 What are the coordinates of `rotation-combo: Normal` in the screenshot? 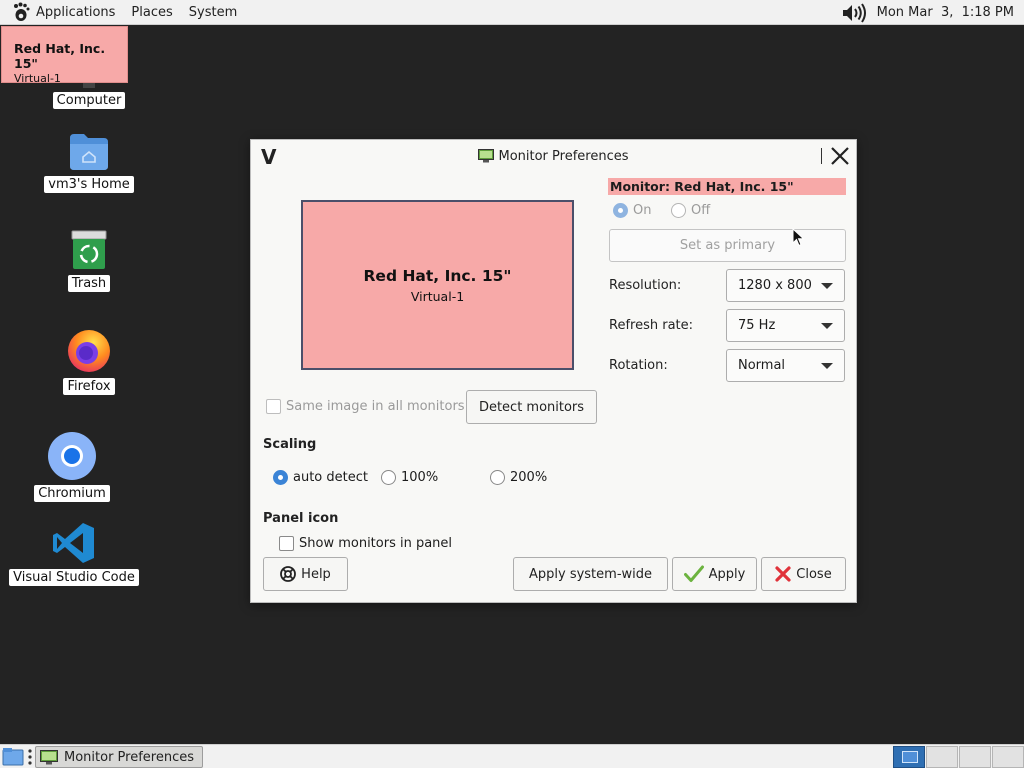 It's located at (785, 365).